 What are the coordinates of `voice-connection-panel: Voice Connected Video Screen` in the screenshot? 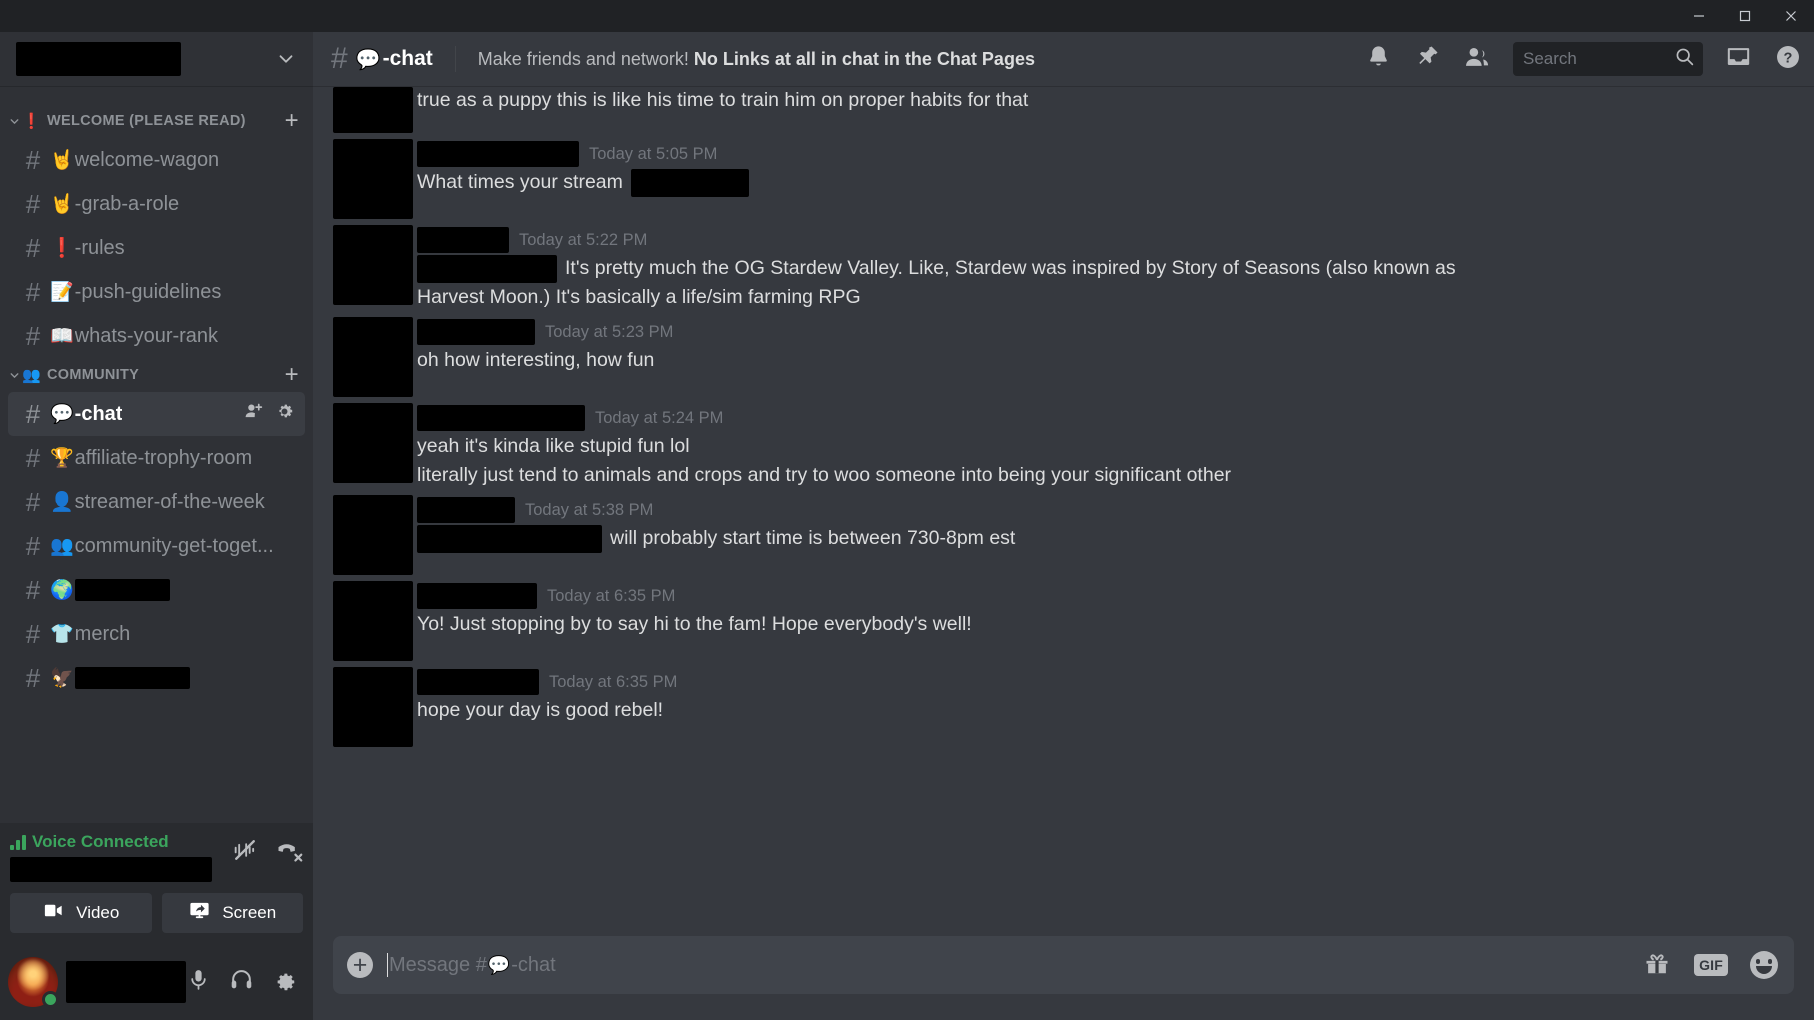 It's located at (156, 883).